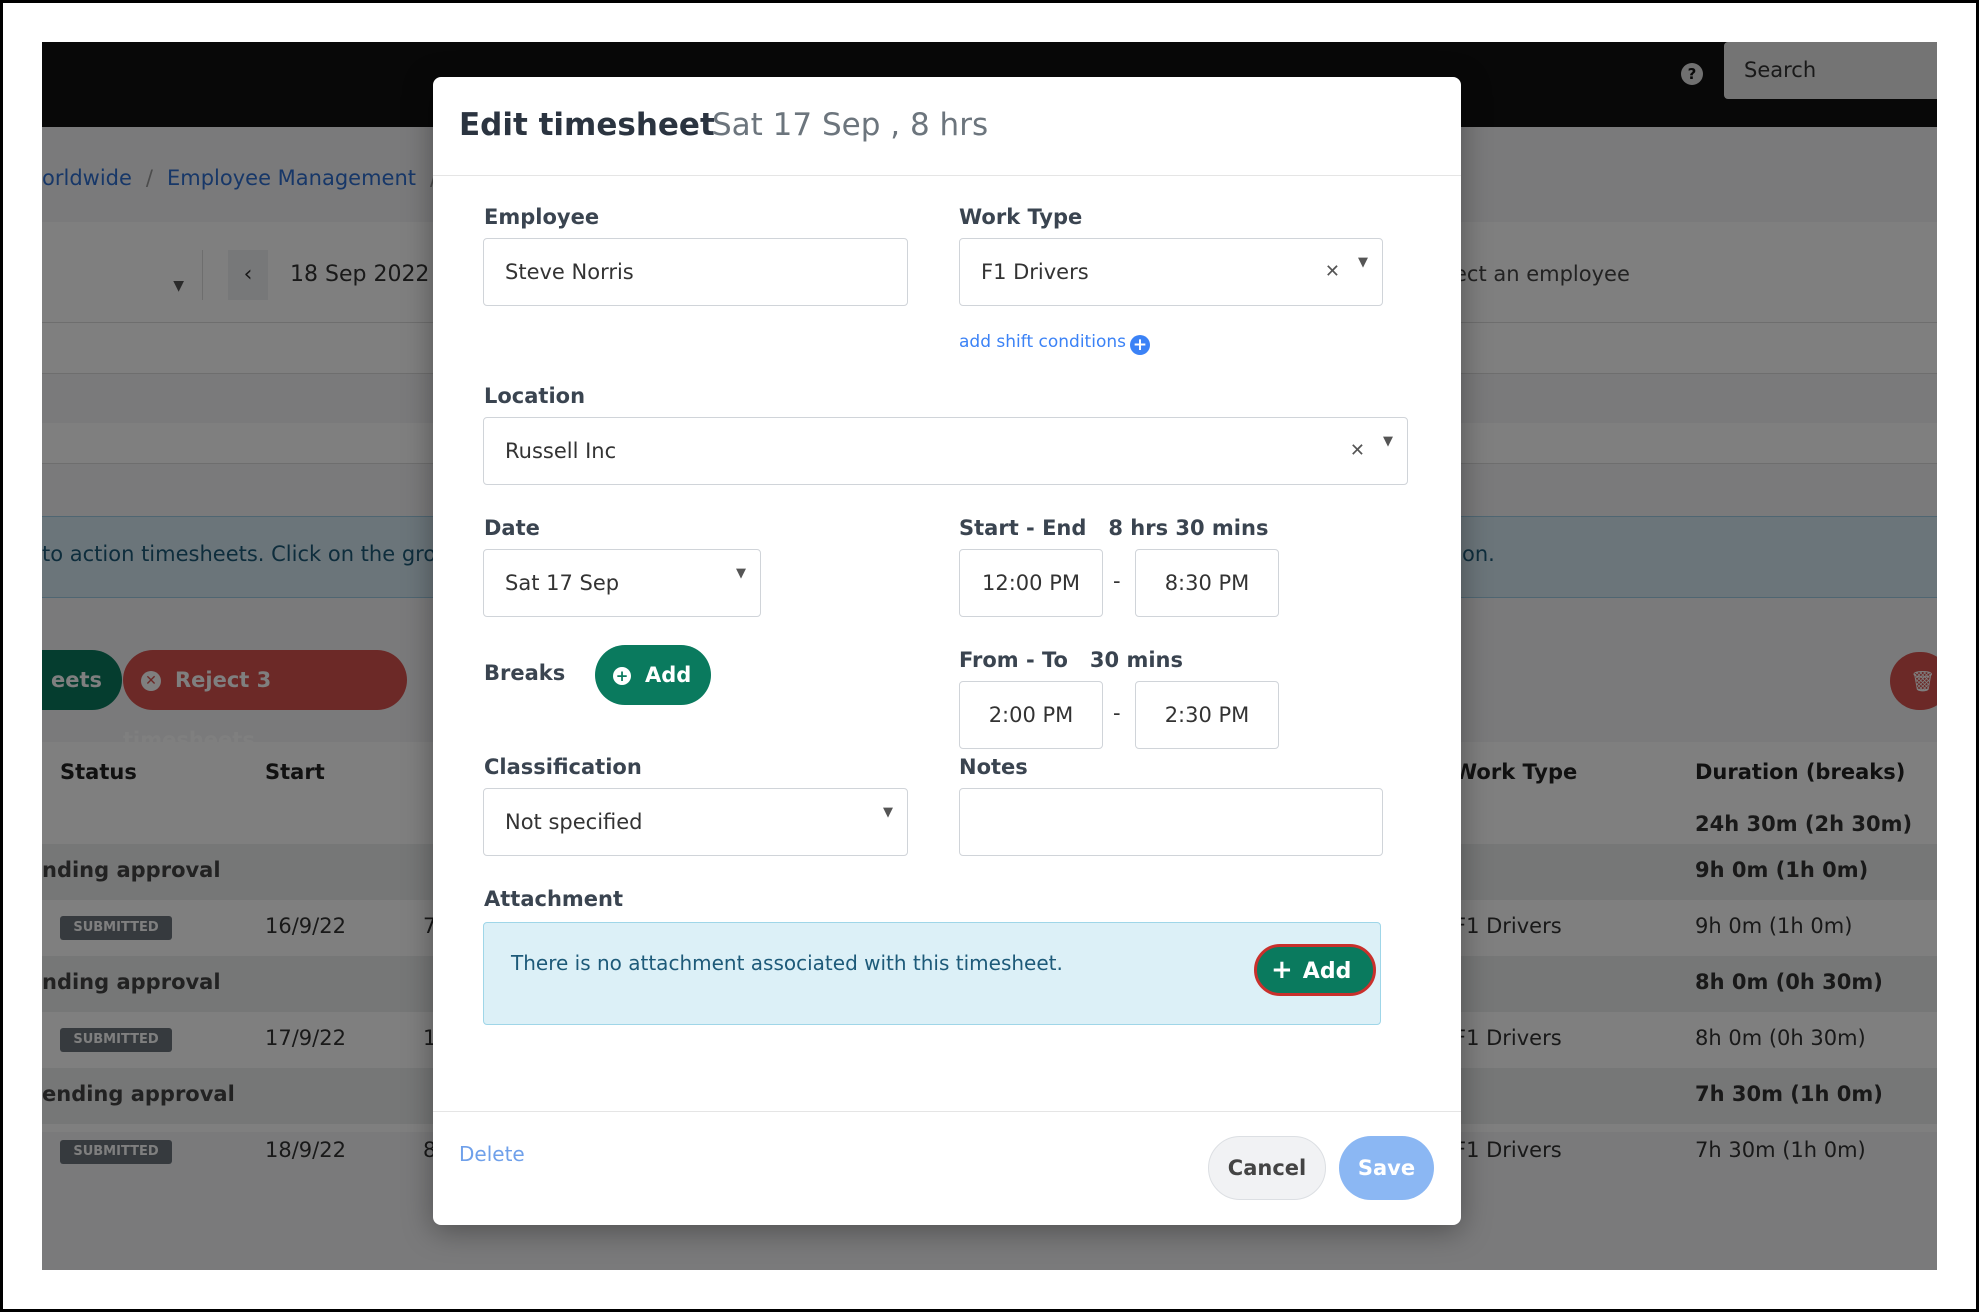 This screenshot has height=1312, width=1979. I want to click on add-break-label: Add, so click(668, 675).